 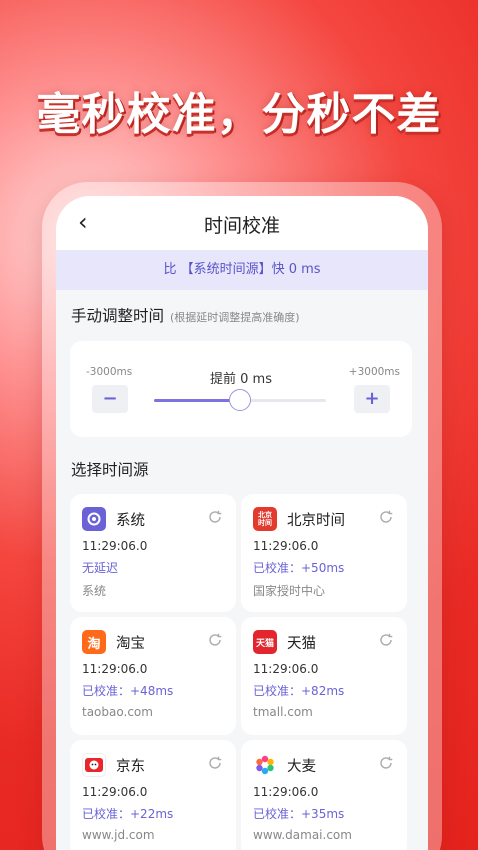 What do you see at coordinates (265, 519) in the screenshot?
I see `beijing-time-logo-icon: 北京 时间` at bounding box center [265, 519].